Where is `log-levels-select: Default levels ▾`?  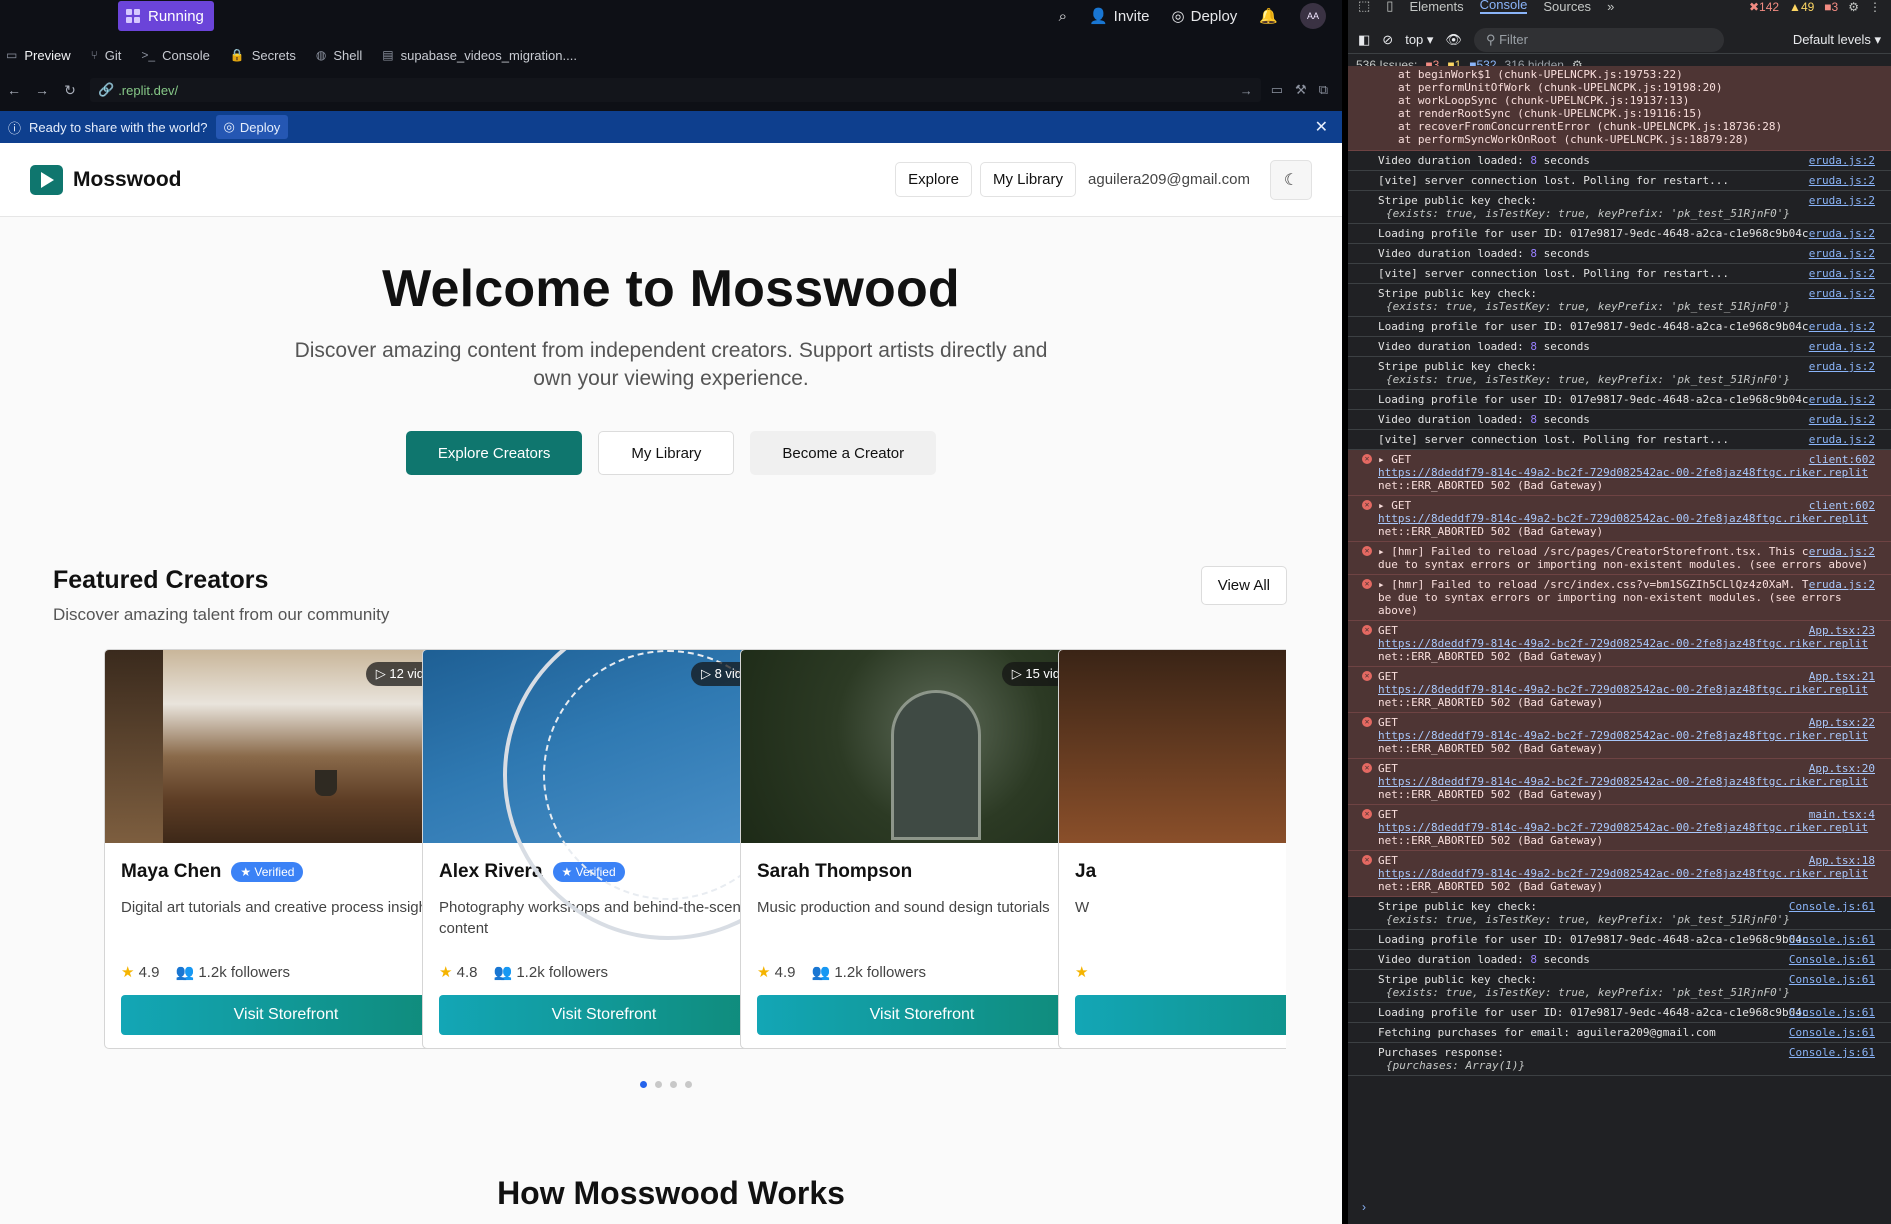 log-levels-select: Default levels ▾ is located at coordinates (1837, 40).